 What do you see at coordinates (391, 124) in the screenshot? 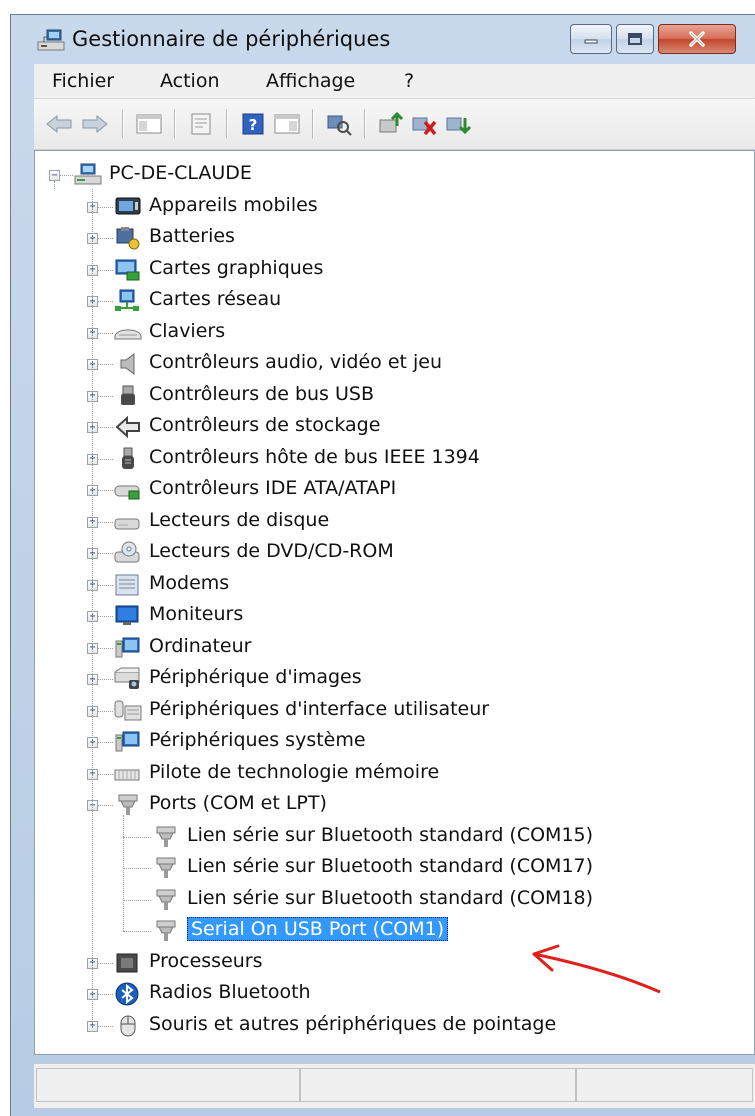
I see `update-driver-icon` at bounding box center [391, 124].